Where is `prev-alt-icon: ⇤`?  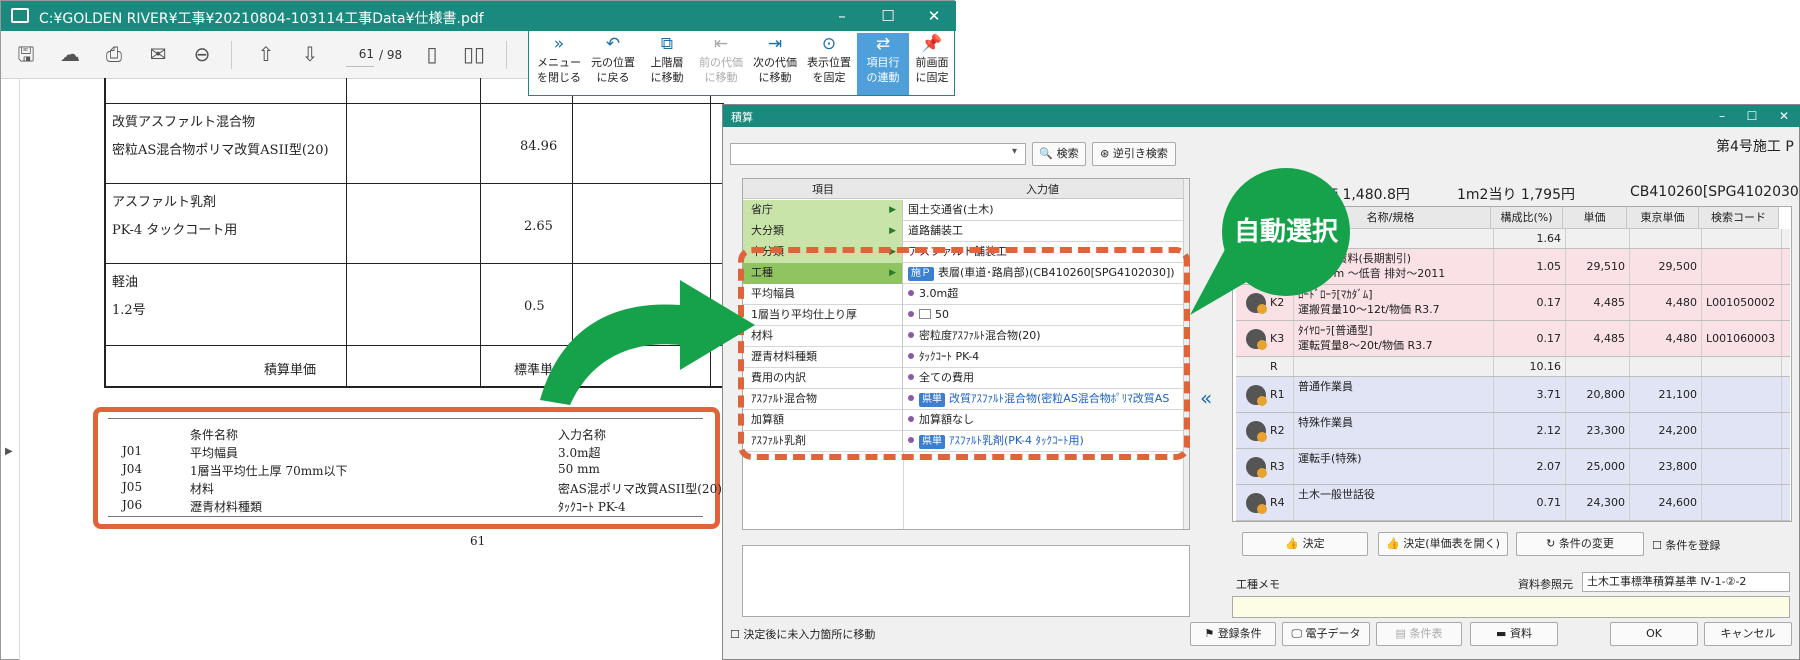
prev-alt-icon: ⇤ is located at coordinates (721, 44).